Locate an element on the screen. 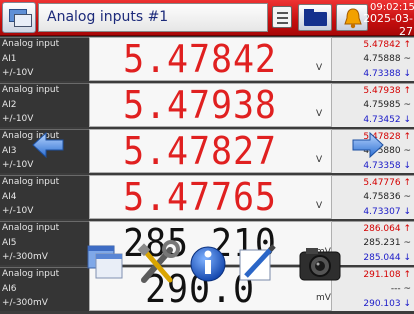 This screenshot has height=314, width=414. channel-stats: 5.47776 ↑ 4.75836 ~ 4.73307 ↓ is located at coordinates (373, 197).